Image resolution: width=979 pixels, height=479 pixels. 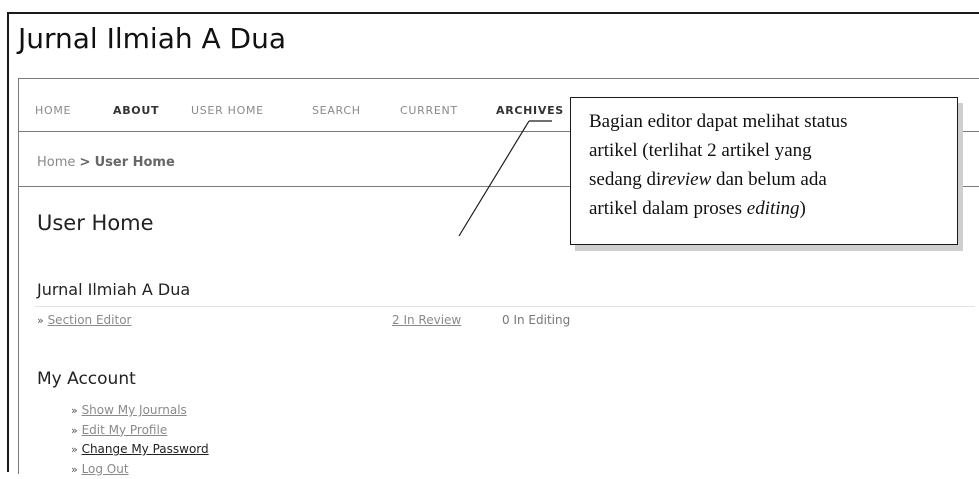 What do you see at coordinates (494, 178) in the screenshot?
I see `pointer-line` at bounding box center [494, 178].